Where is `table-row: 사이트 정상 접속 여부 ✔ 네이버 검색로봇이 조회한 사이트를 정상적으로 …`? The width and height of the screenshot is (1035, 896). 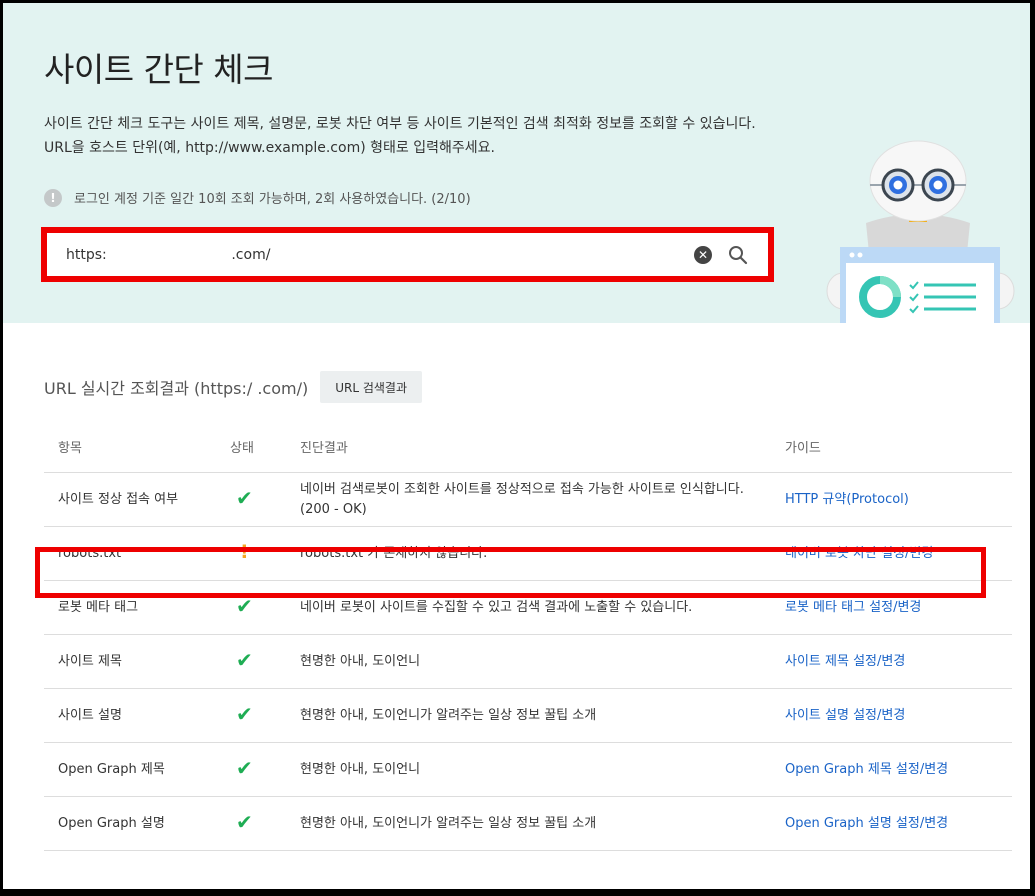
table-row: 사이트 정상 접속 여부 ✔ 네이버 검색로봇이 조회한 사이트를 정상적으로 … is located at coordinates (528, 499).